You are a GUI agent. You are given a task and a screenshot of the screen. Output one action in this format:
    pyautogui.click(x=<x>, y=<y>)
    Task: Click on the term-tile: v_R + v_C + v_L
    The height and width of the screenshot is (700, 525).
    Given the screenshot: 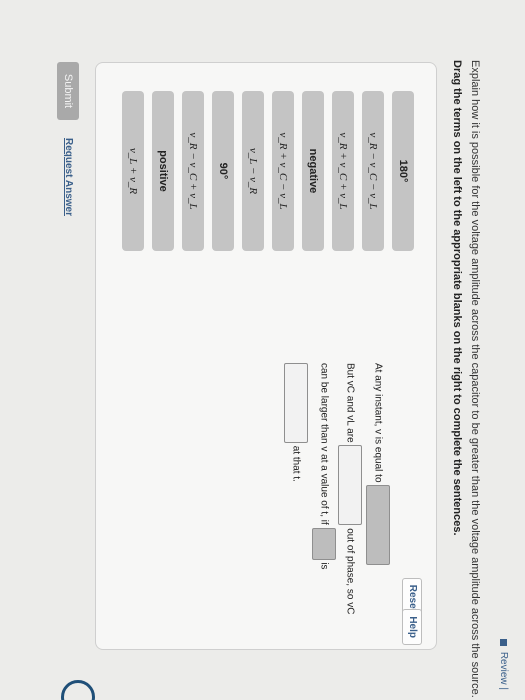 What is the action you would take?
    pyautogui.click(x=343, y=171)
    